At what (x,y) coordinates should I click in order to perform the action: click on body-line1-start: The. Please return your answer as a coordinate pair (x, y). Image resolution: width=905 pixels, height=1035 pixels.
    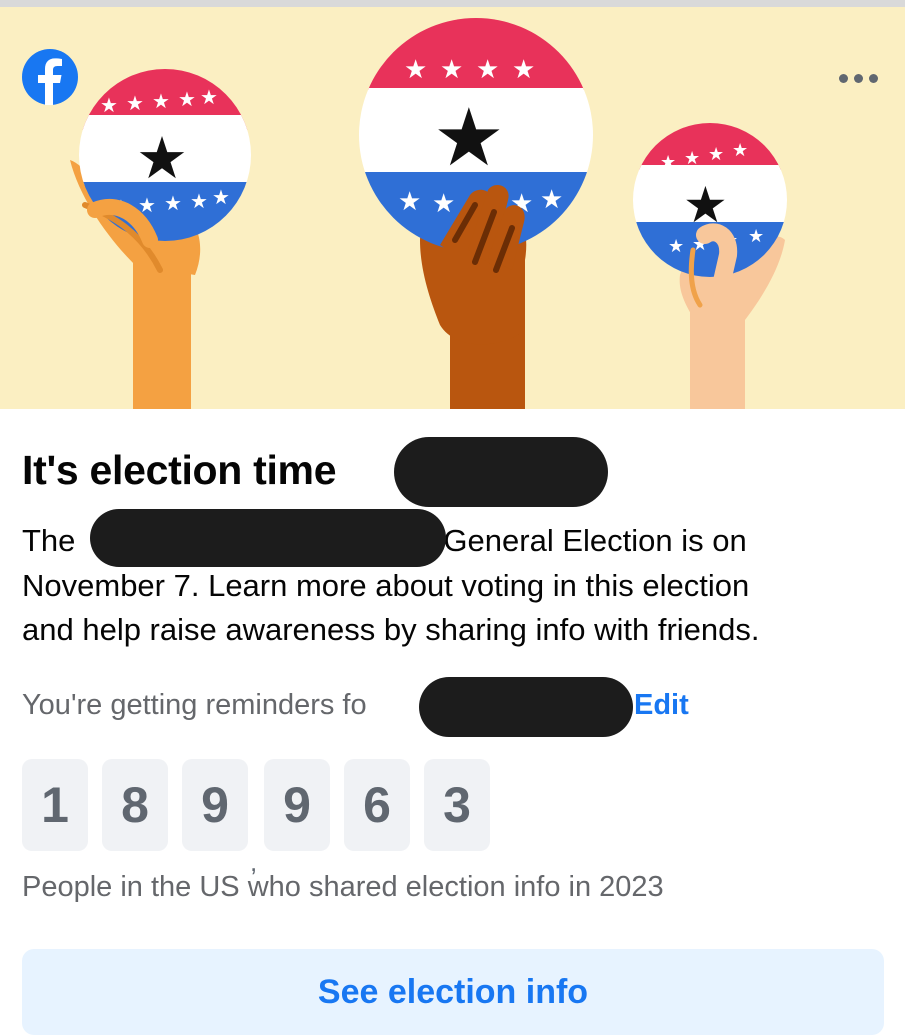
    Looking at the image, I should click on (49, 540).